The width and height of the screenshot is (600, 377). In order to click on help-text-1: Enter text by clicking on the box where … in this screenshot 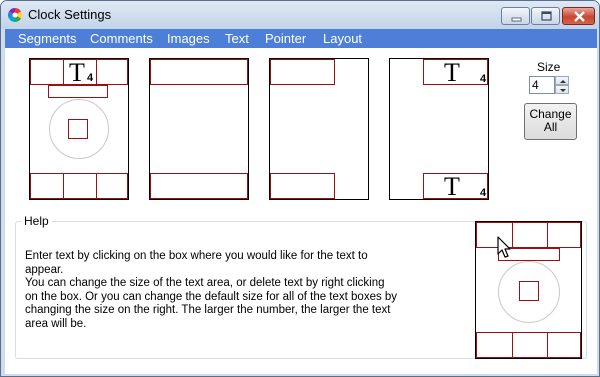, I will do `click(196, 263)`.